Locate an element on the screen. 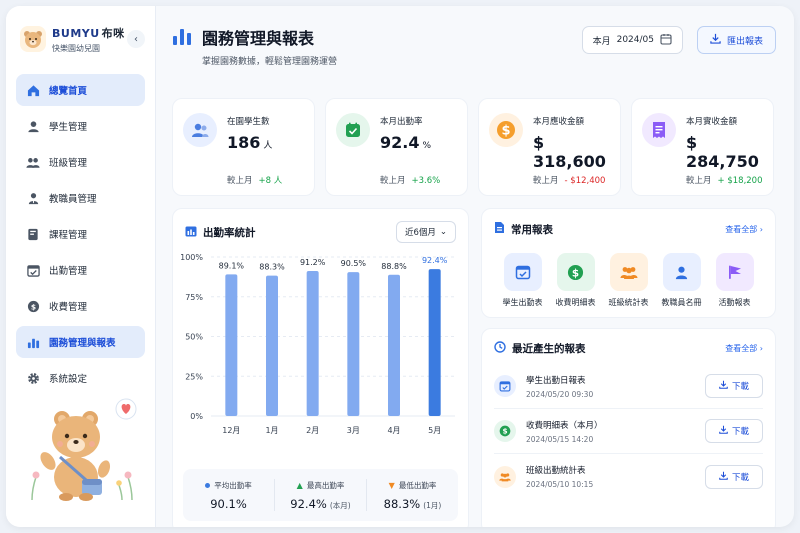 The height and width of the screenshot is (533, 800). view-all-reports-link: 查看全部 › is located at coordinates (744, 229).